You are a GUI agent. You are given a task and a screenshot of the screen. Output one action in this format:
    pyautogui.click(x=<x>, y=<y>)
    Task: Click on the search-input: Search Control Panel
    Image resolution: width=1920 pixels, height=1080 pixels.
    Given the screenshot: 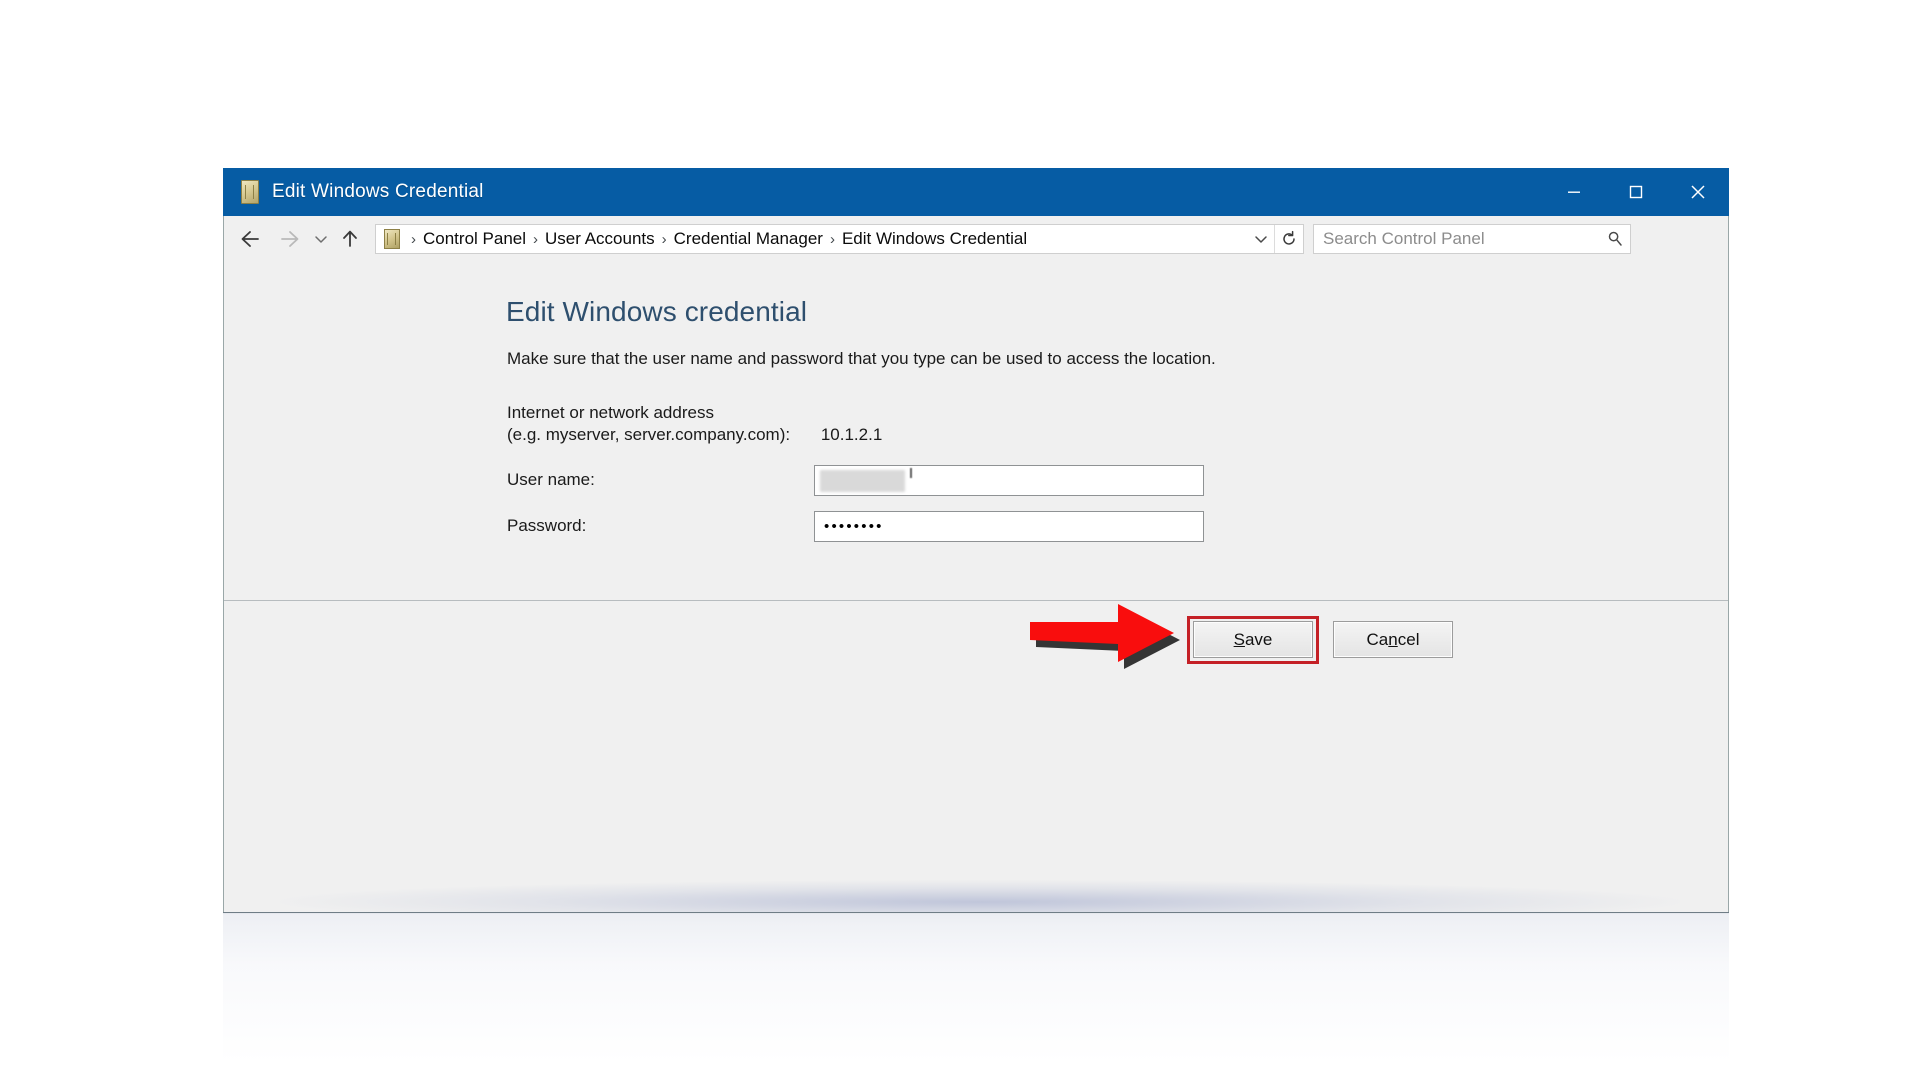 What is the action you would take?
    pyautogui.click(x=1457, y=239)
    